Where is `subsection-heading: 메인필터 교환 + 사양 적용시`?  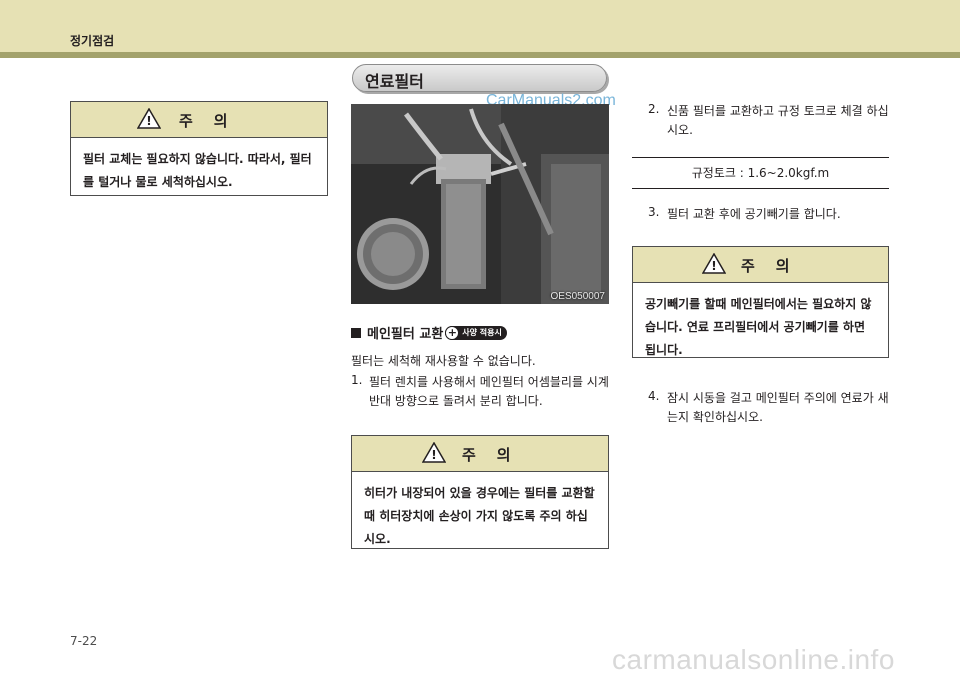 subsection-heading: 메인필터 교환 + 사양 적용시 is located at coordinates (429, 332).